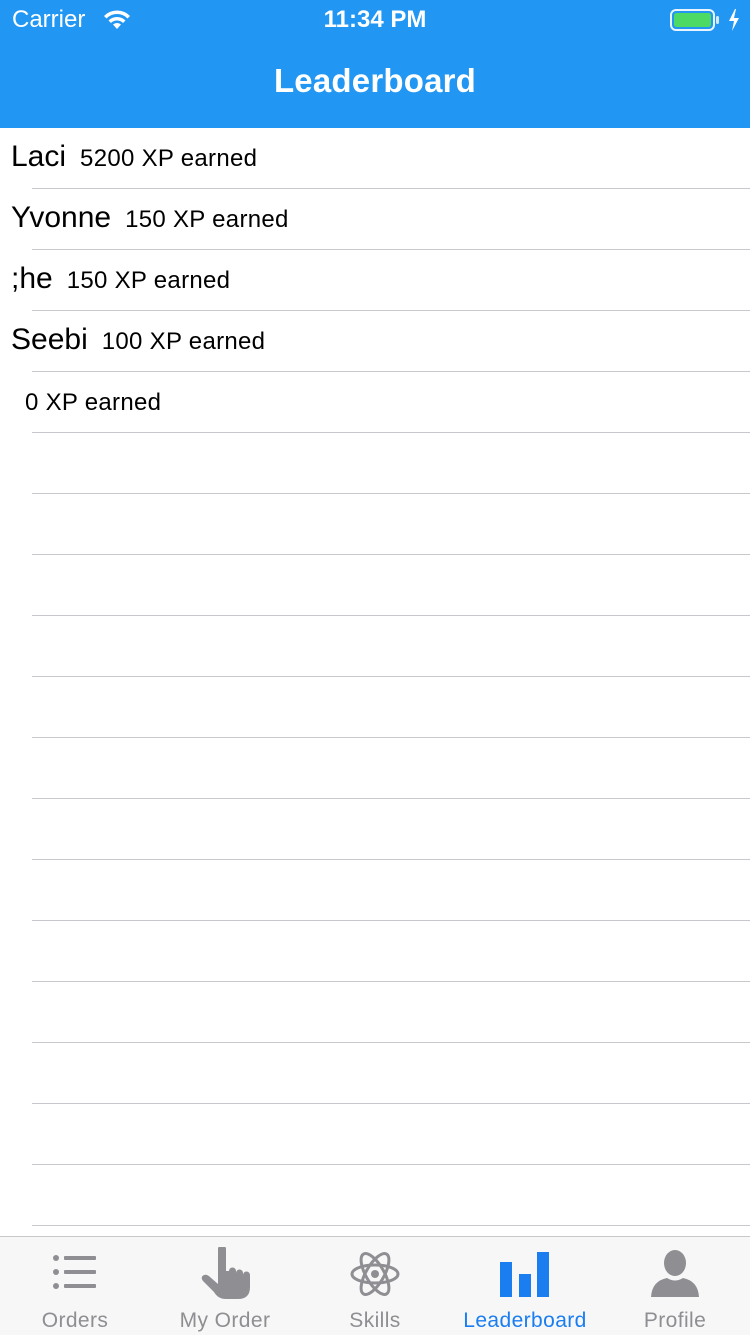 The height and width of the screenshot is (1335, 750). I want to click on navigation-header: Carrier 11:34 PM Leaderboard, so click(375, 64).